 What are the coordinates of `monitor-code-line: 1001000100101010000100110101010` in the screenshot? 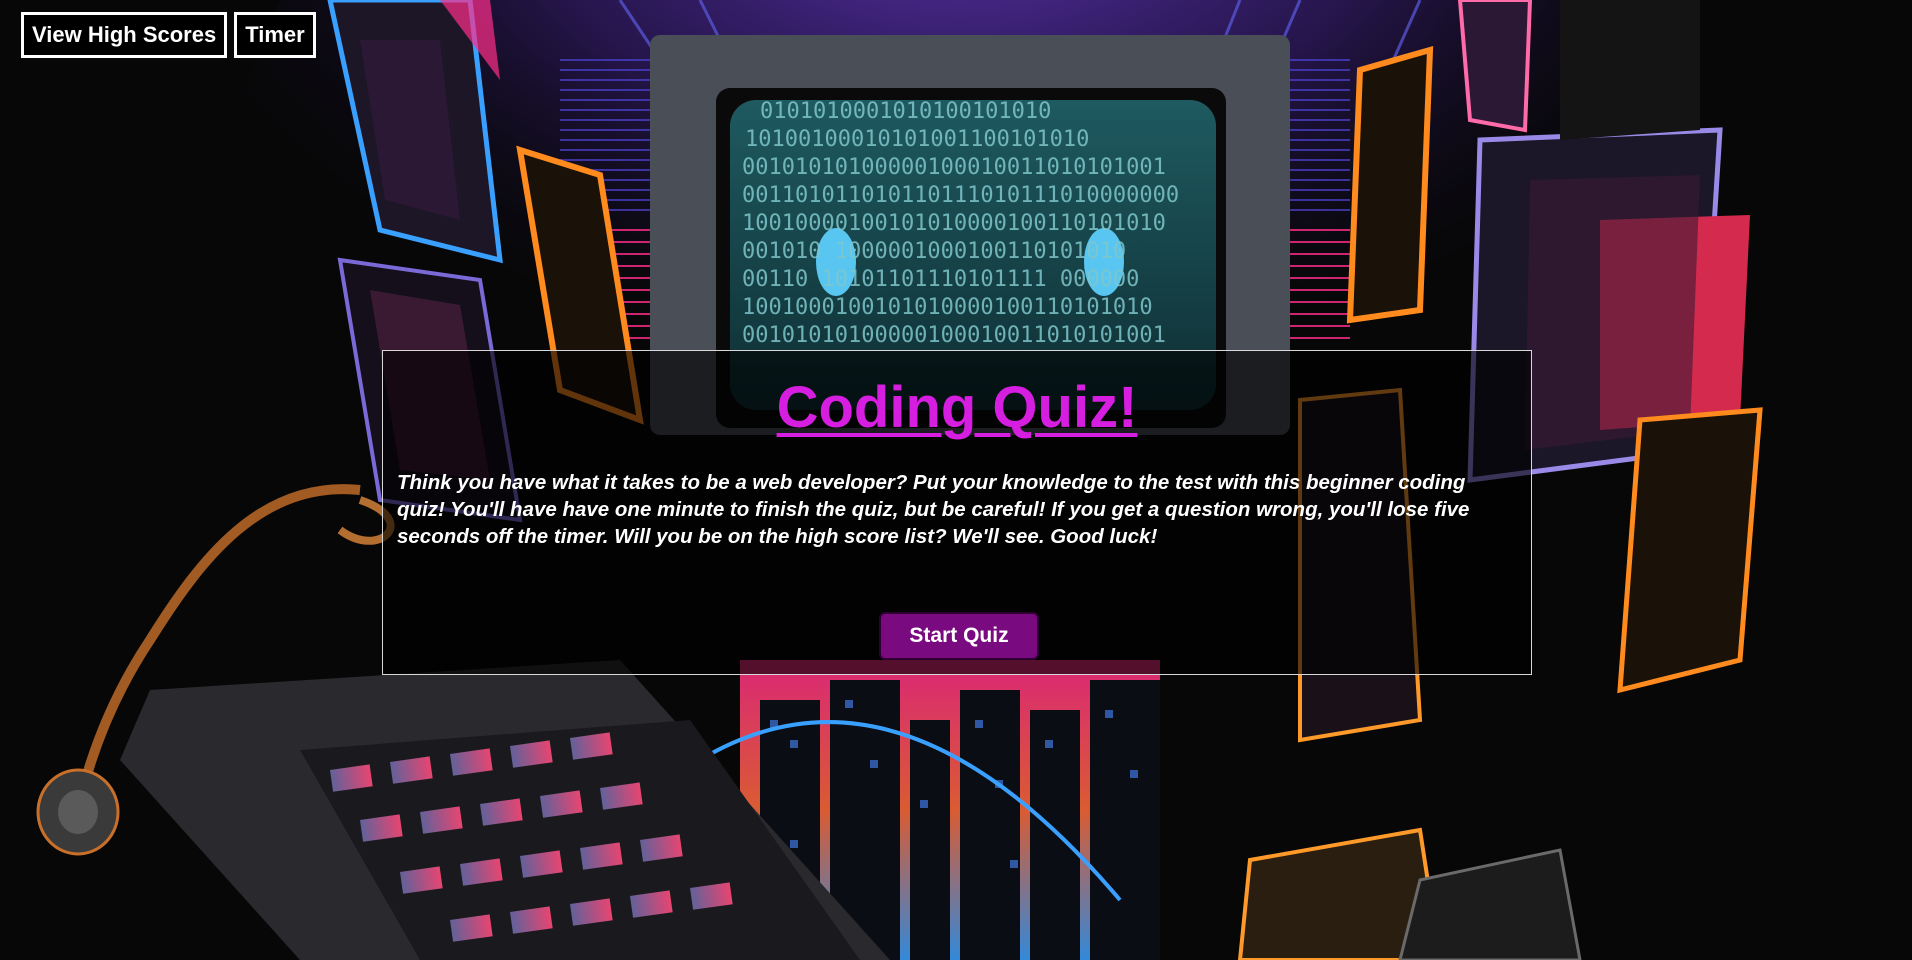 It's located at (947, 307).